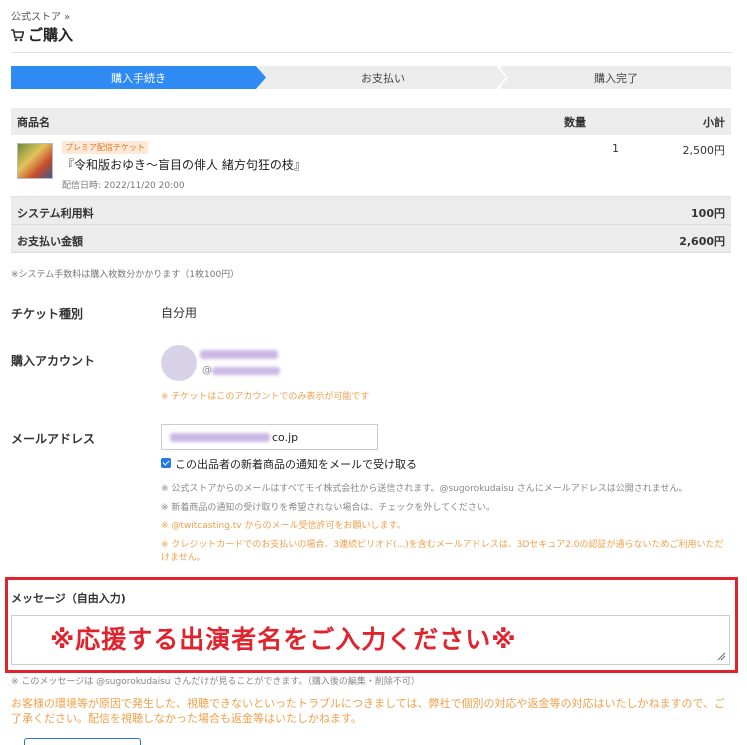 The image size is (747, 745). What do you see at coordinates (166, 463) in the screenshot?
I see `subscribe-checkbox` at bounding box center [166, 463].